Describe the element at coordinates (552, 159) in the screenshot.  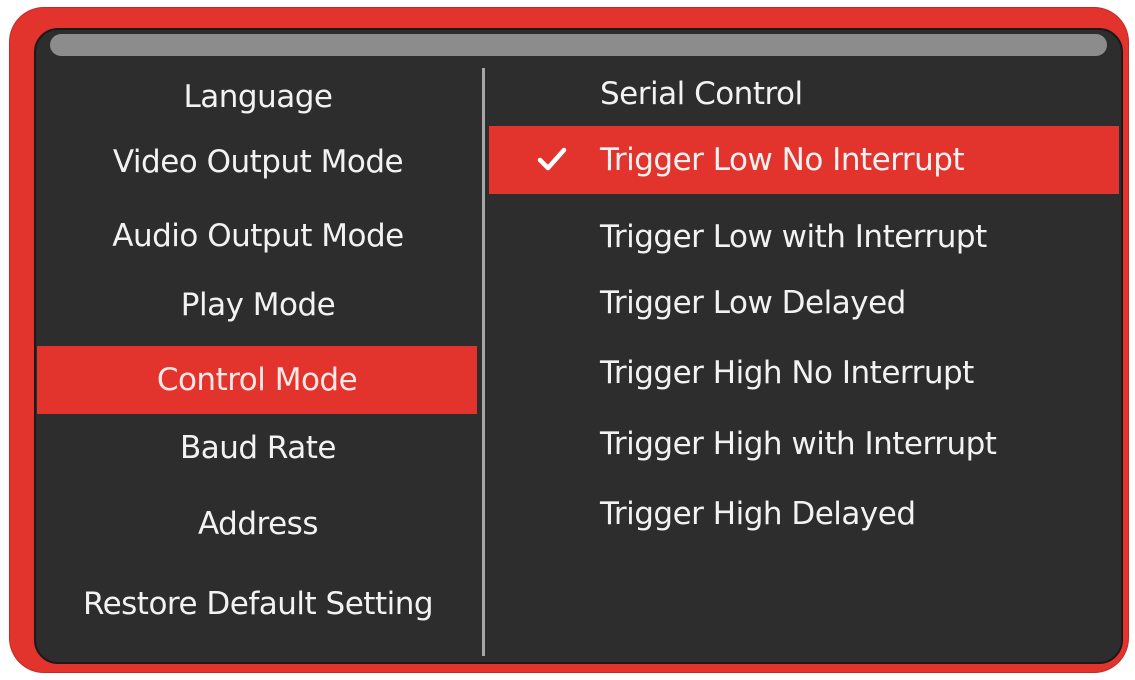
I see `check-icon` at that location.